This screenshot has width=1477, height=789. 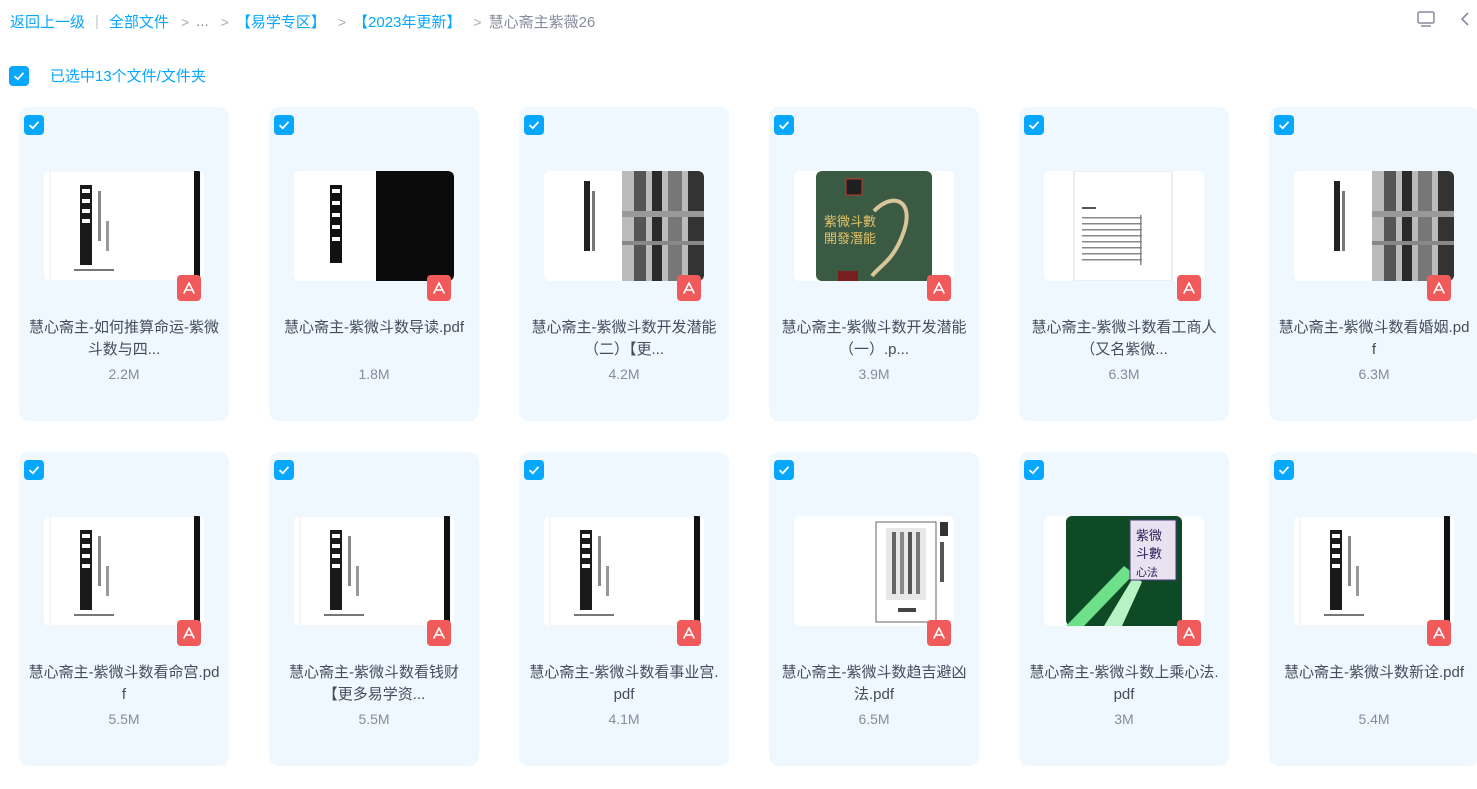 What do you see at coordinates (1374, 338) in the screenshot?
I see `file-name: 慧心斋主-紫微斗数看婚姻.pdf` at bounding box center [1374, 338].